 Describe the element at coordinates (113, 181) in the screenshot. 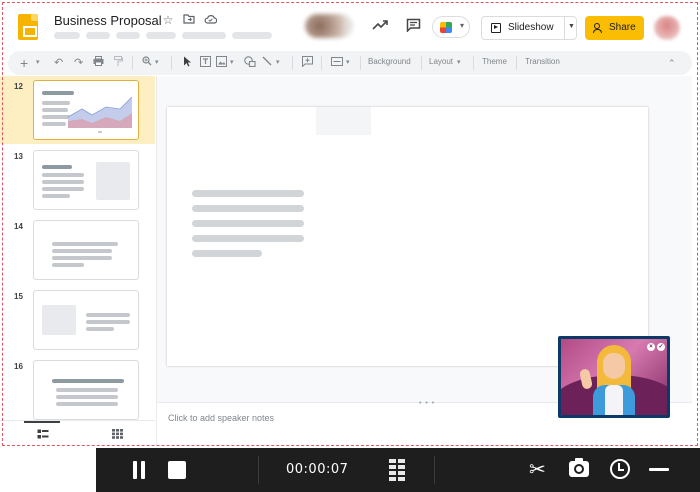

I see `thumb-image-placeholder` at that location.